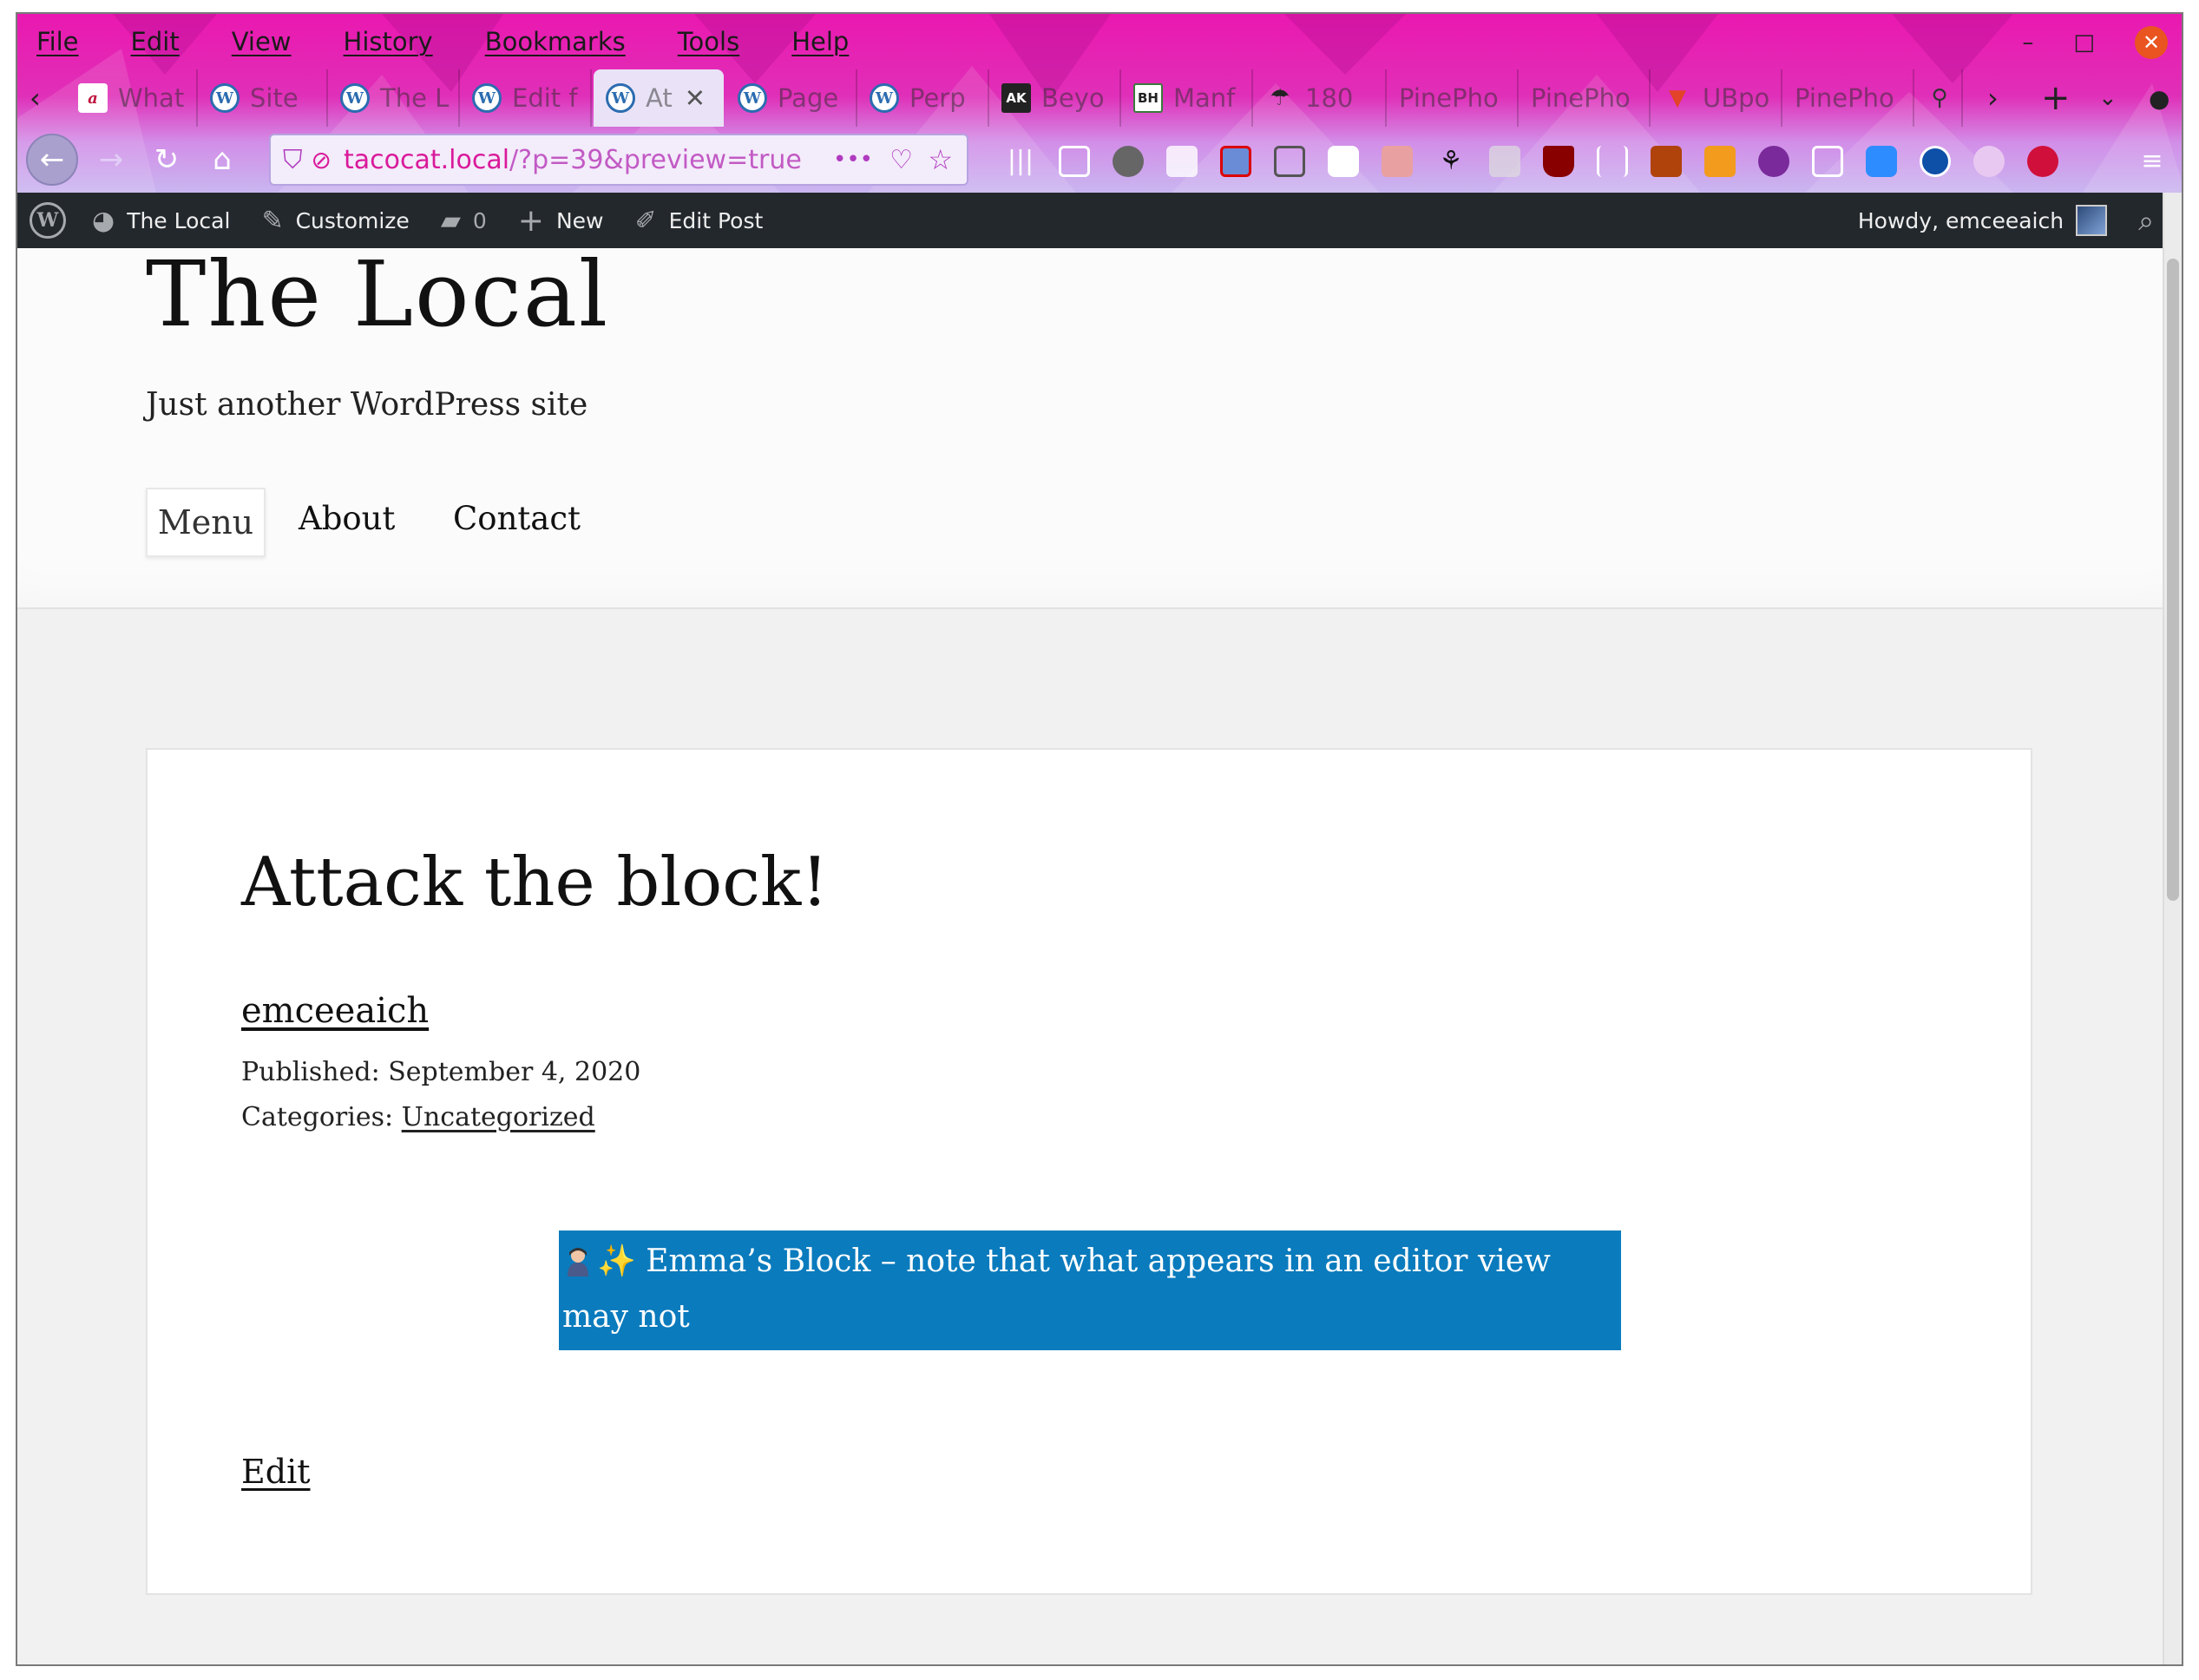 The image size is (2199, 1680). Describe the element at coordinates (695, 98) in the screenshot. I see `tab-close-icon: ✕` at that location.